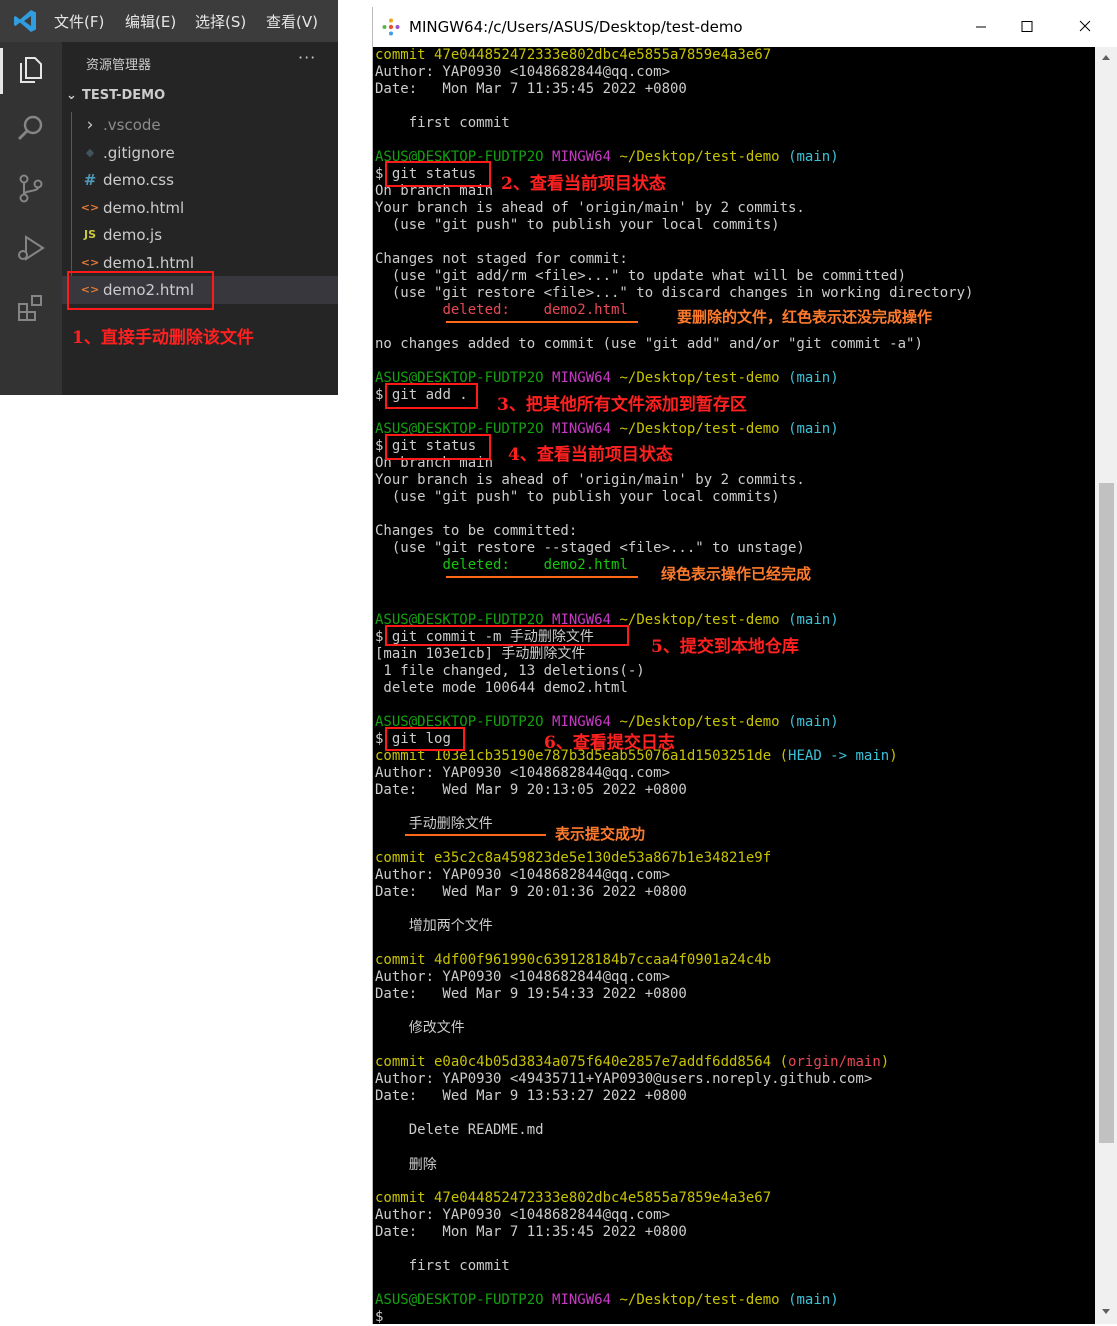 Image resolution: width=1117 pixels, height=1326 pixels. Describe the element at coordinates (139, 153) in the screenshot. I see `file-name: .gitignore` at that location.